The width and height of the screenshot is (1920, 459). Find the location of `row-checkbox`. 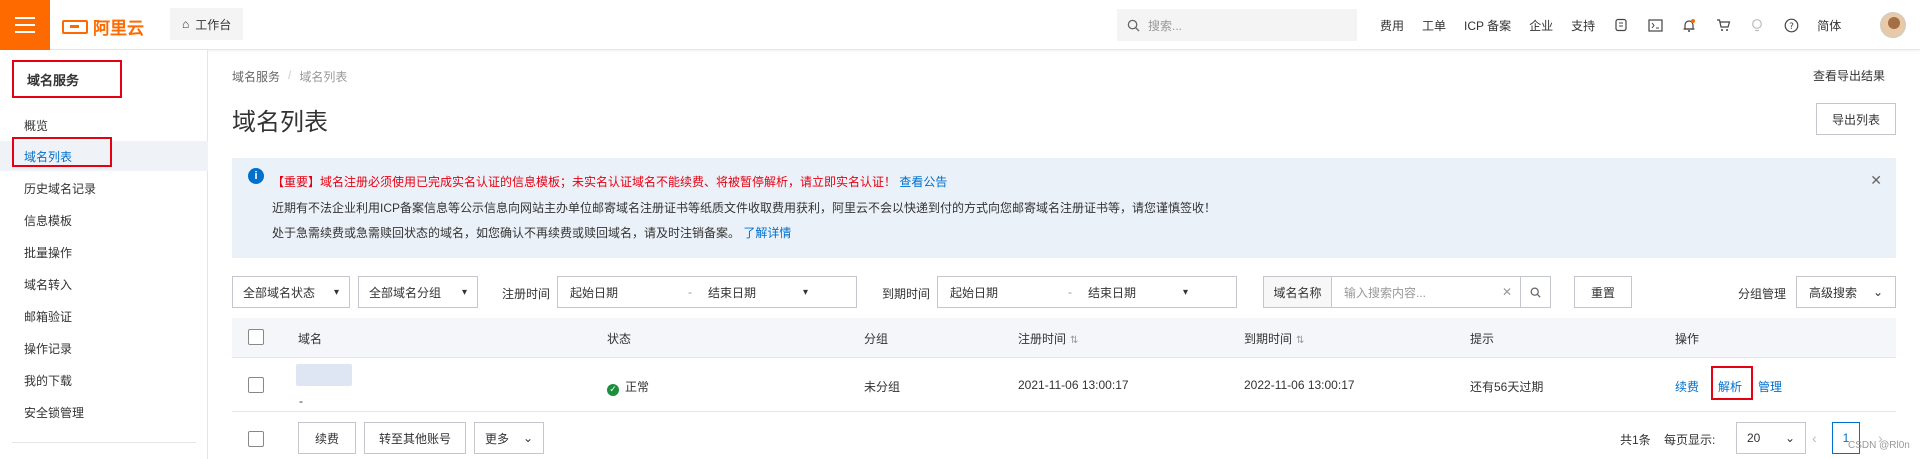

row-checkbox is located at coordinates (256, 385).